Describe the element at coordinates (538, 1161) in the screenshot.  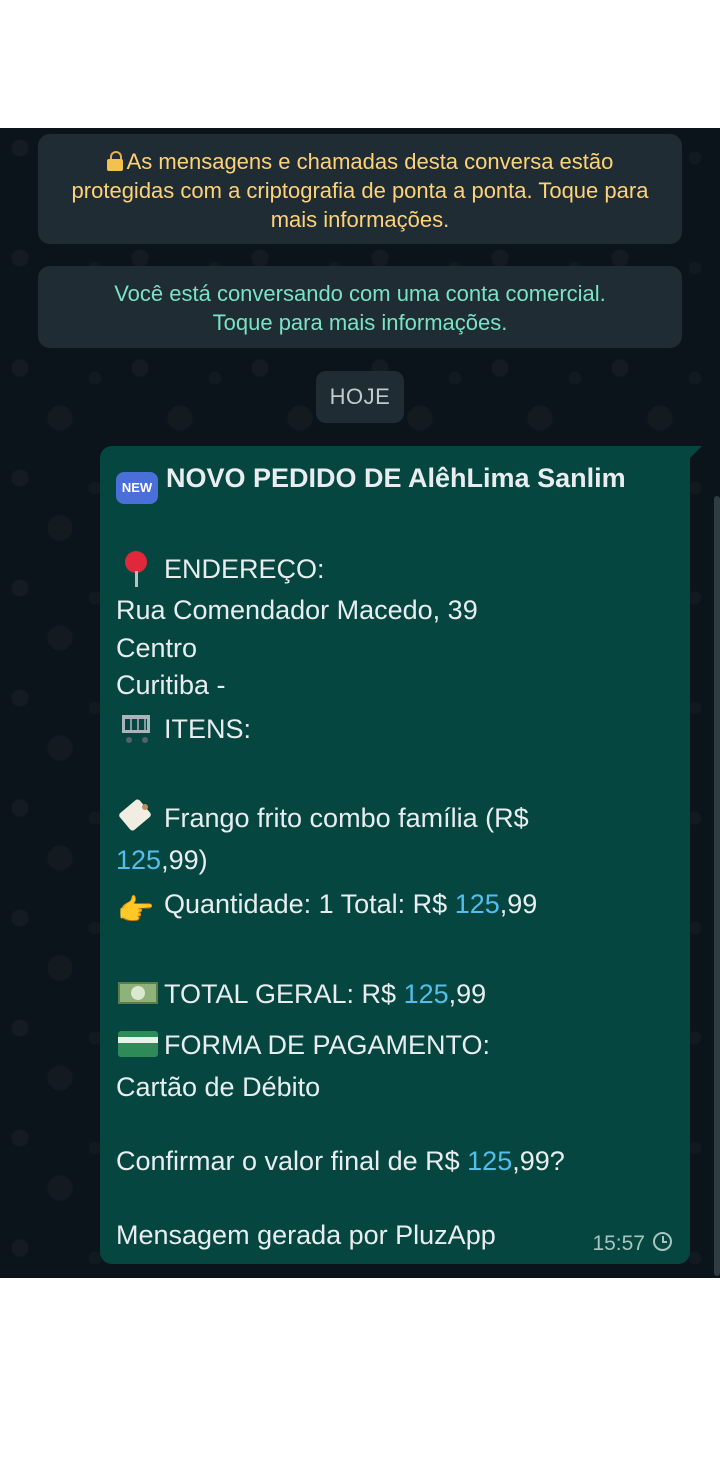
I see `confirm-tail: ,99?` at that location.